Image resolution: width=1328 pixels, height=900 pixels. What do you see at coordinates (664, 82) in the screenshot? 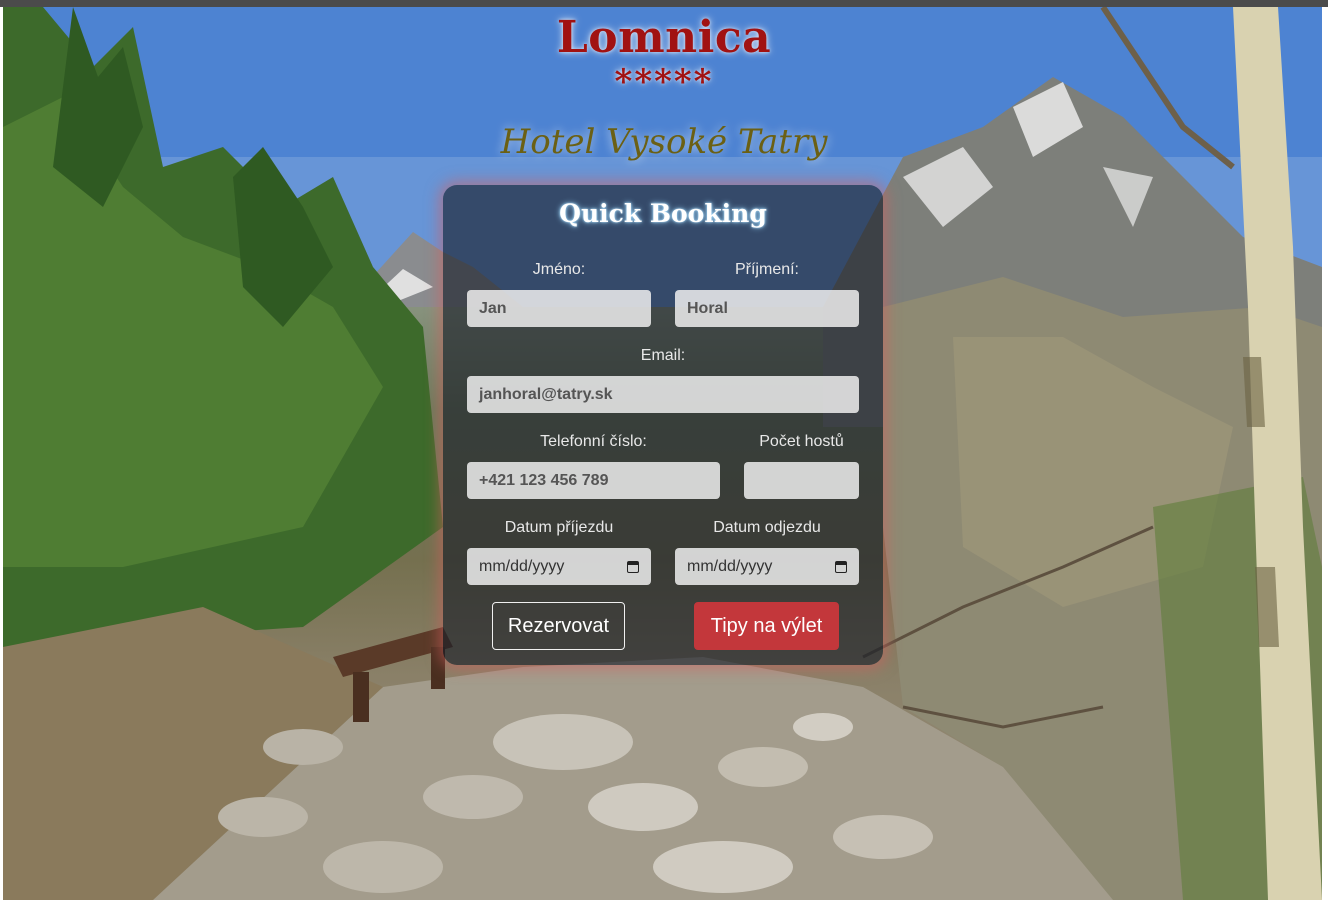
I see `star-rating: *****` at bounding box center [664, 82].